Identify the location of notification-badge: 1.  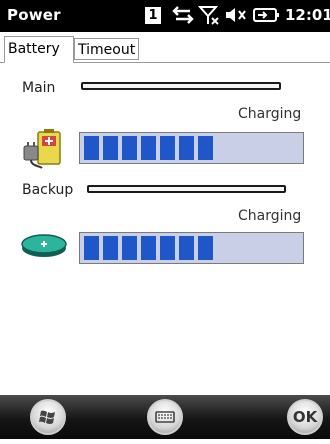
(153, 15).